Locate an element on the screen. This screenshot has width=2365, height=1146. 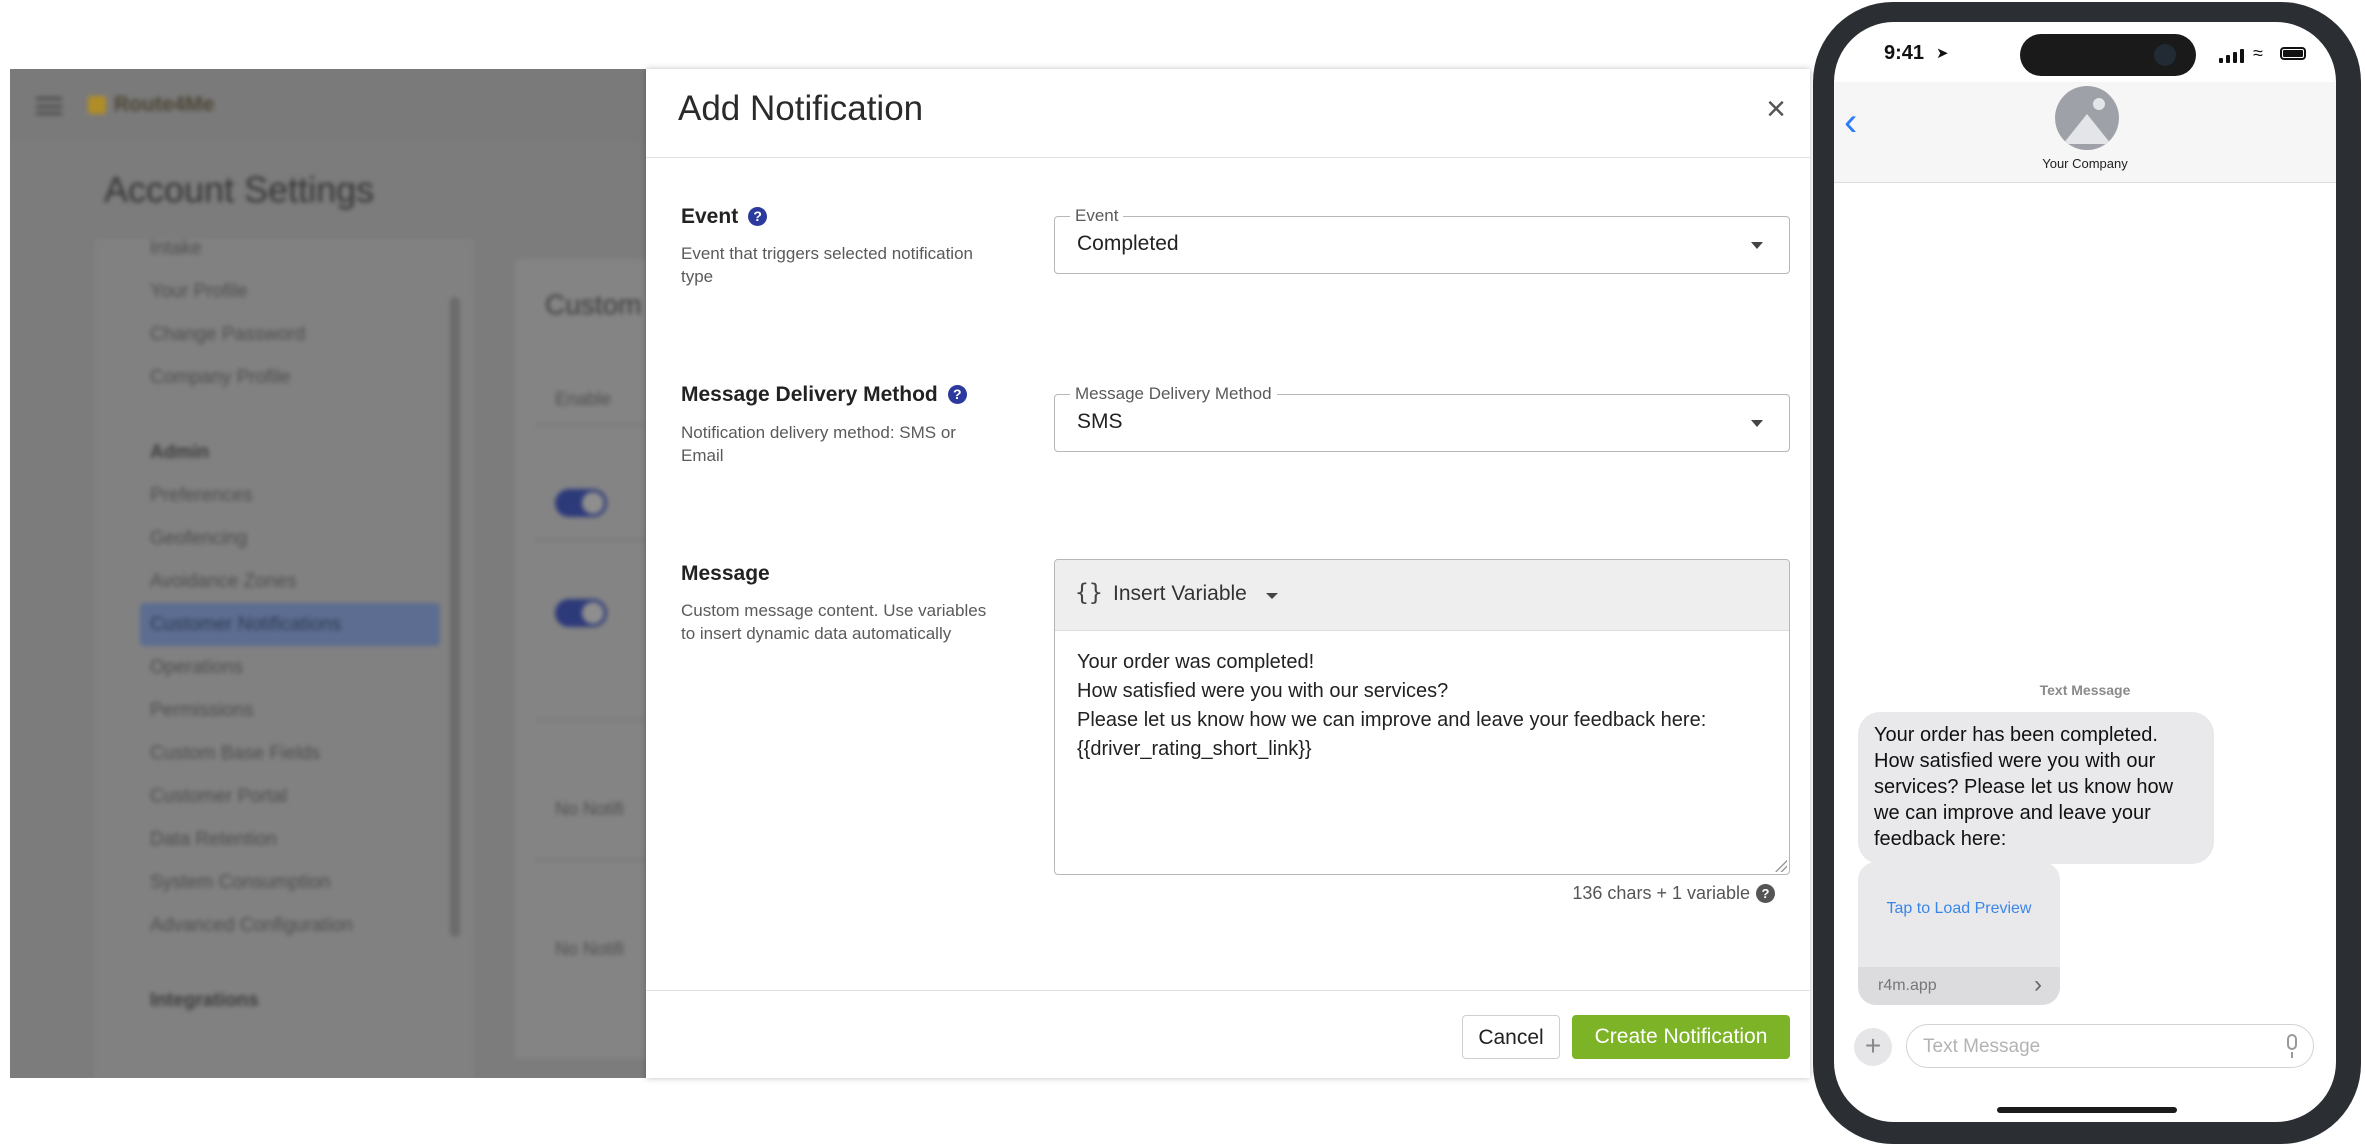
content-title: Custom is located at coordinates (593, 304).